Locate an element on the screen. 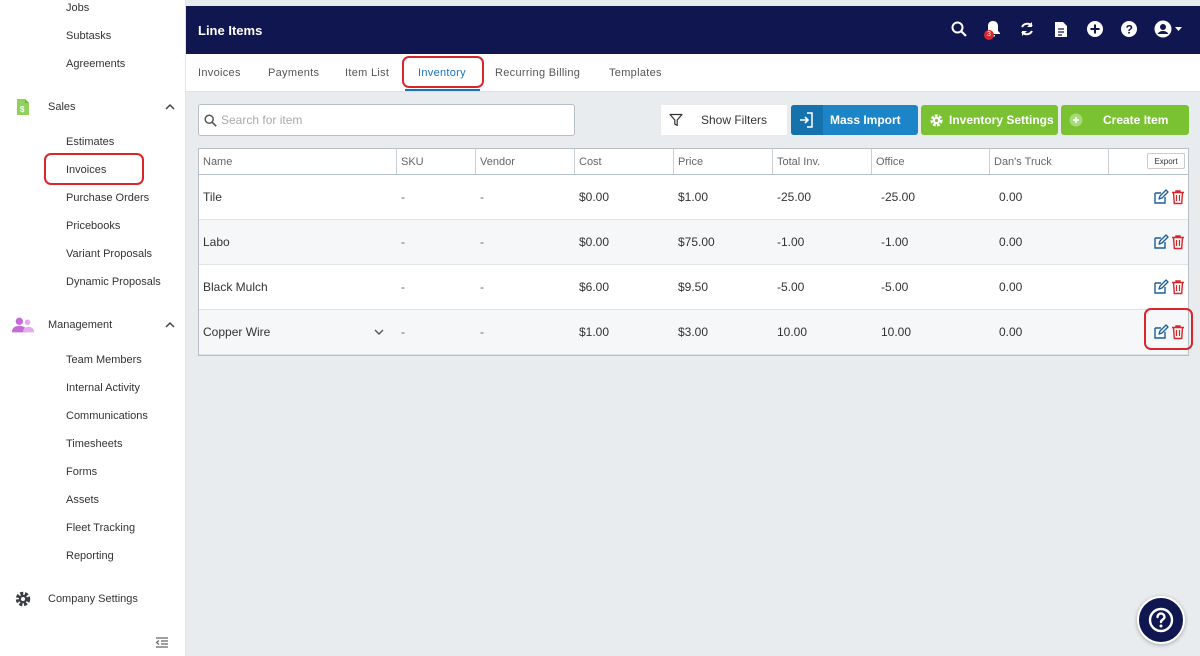 The height and width of the screenshot is (656, 1200). highlight-box-invoices is located at coordinates (94, 169).